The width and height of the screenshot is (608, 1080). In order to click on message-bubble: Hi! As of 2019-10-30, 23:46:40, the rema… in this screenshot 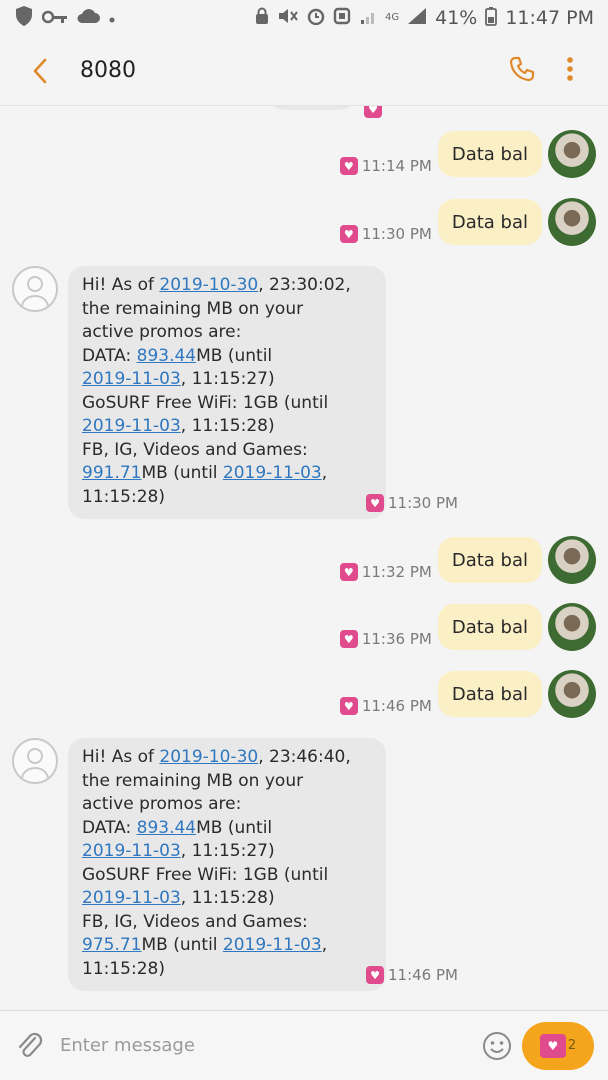, I will do `click(227, 864)`.